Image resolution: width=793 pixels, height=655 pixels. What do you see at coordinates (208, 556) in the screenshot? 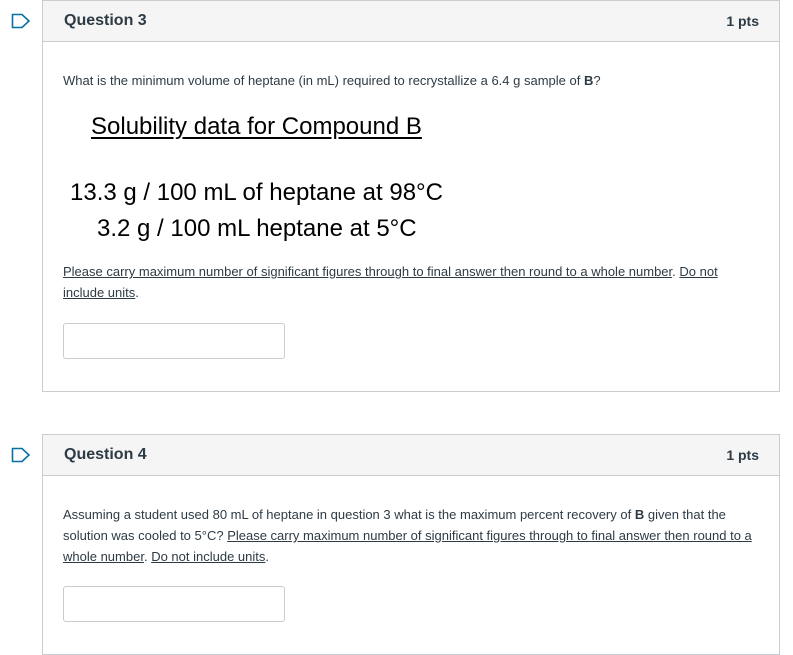
I see `instruction-no-units: Do not include units` at bounding box center [208, 556].